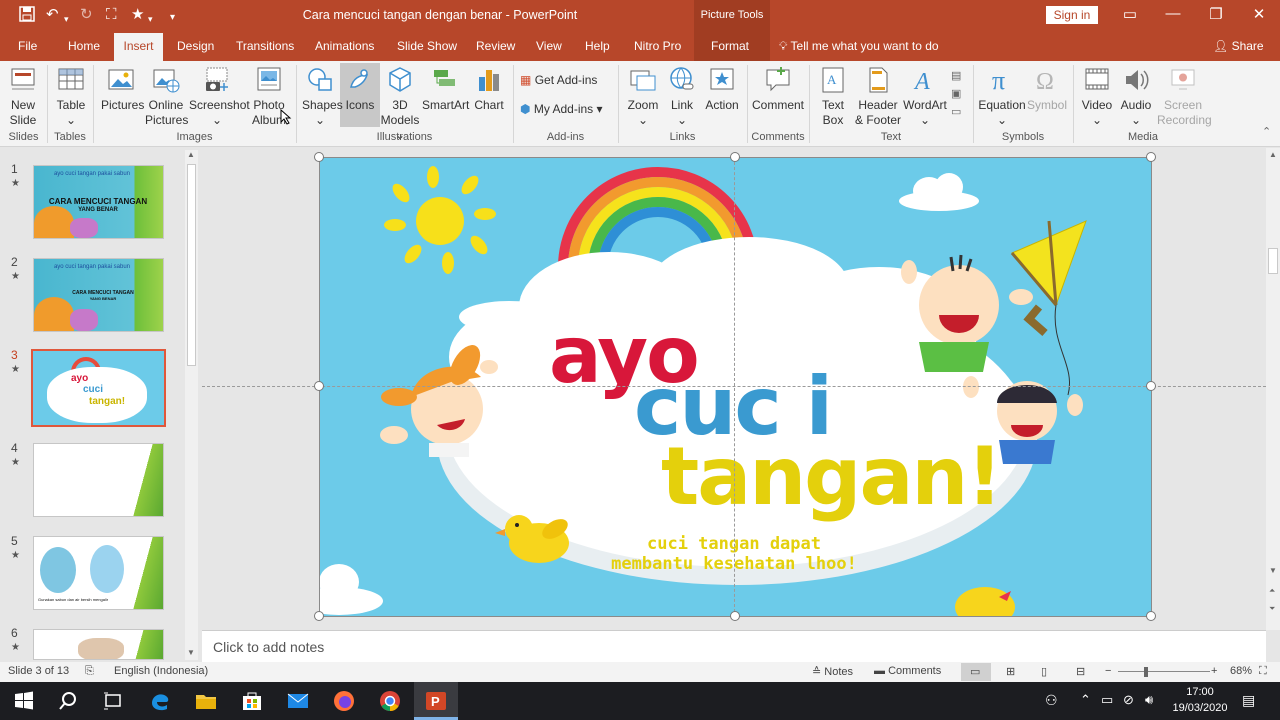 Image resolution: width=1280 pixels, height=720 pixels. Describe the element at coordinates (1214, 671) in the screenshot. I see `zoom-in-icon: +` at that location.